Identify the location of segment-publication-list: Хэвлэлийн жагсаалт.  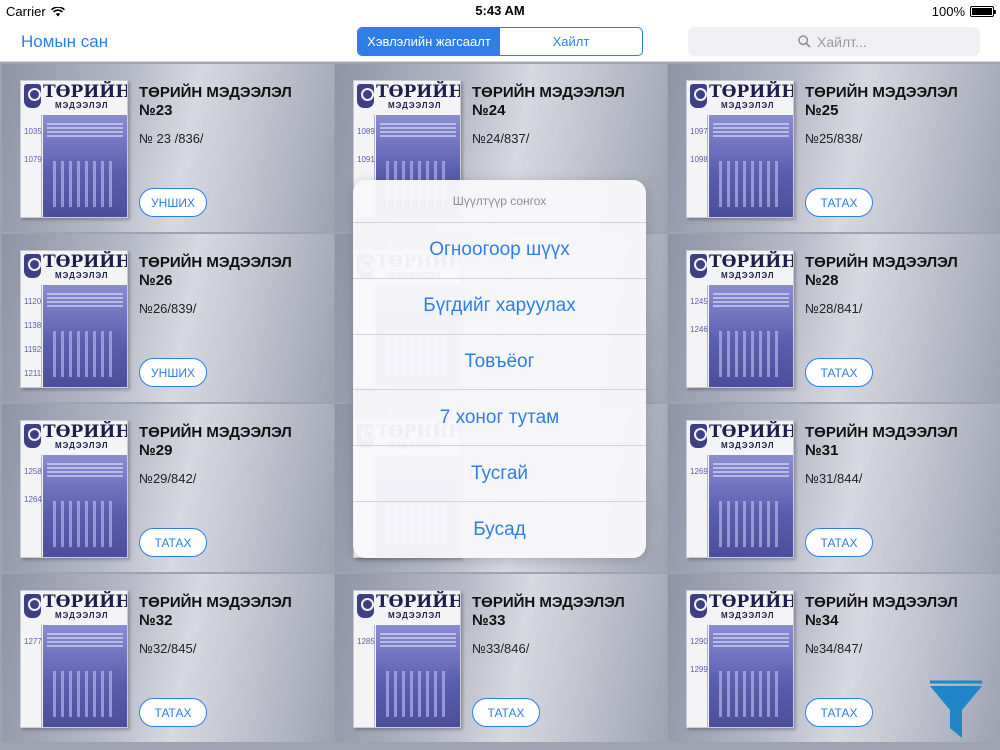
(429, 41).